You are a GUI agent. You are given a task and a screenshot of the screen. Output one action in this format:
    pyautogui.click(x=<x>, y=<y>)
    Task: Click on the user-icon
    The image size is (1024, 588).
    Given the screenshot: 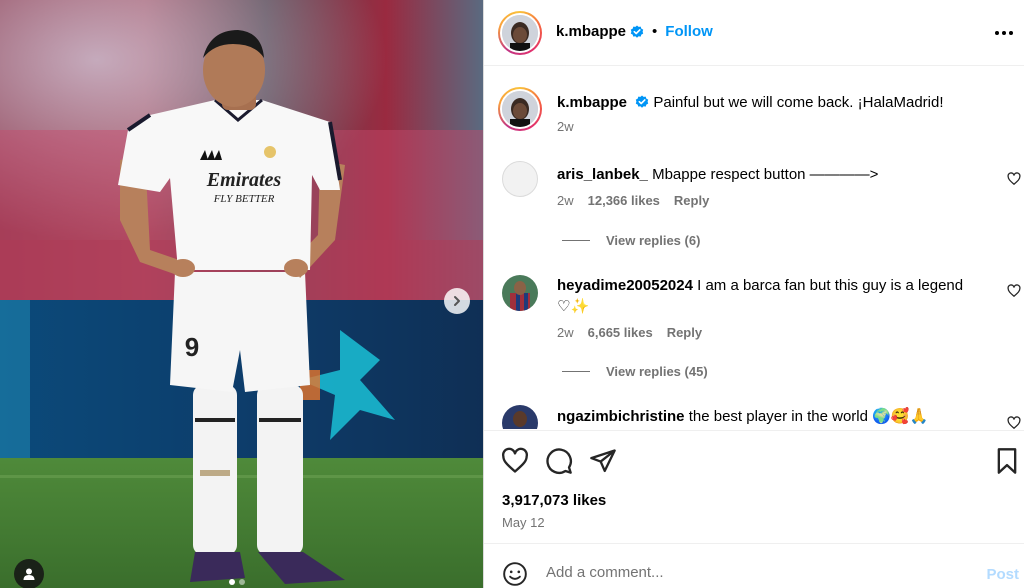 What is the action you would take?
    pyautogui.click(x=29, y=574)
    